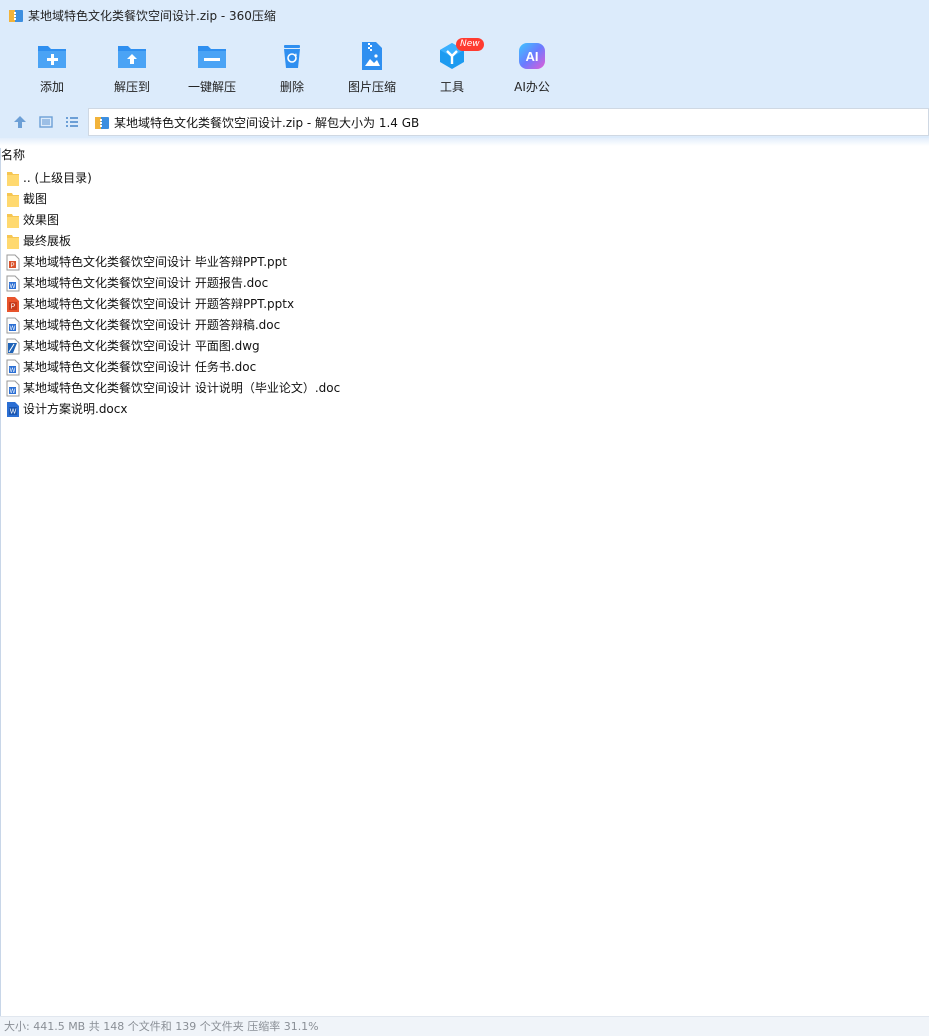  What do you see at coordinates (464, 346) in the screenshot?
I see `list-item: 某地域特色文化类餐饮空间设计 平面图.dwg` at bounding box center [464, 346].